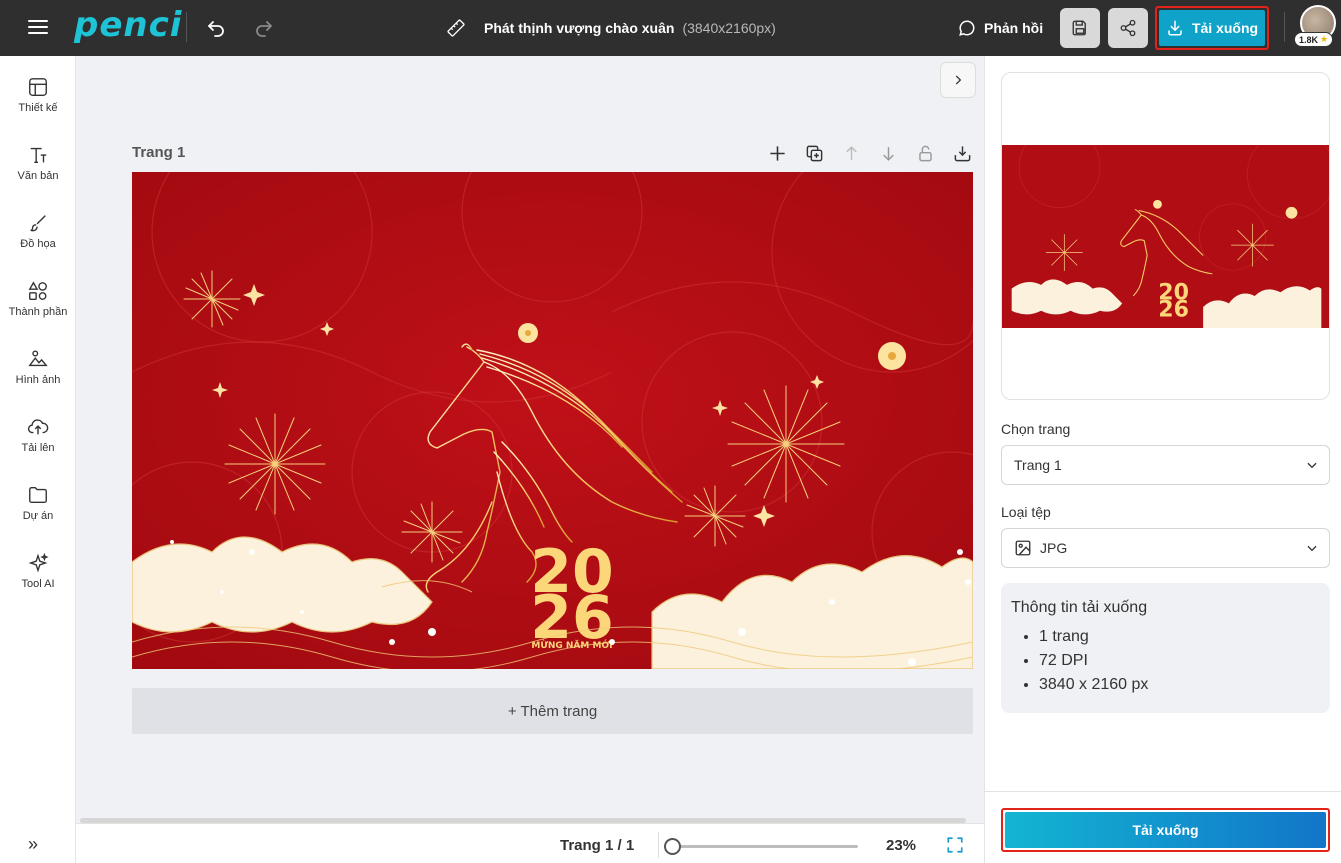  I want to click on text-icon, so click(38, 155).